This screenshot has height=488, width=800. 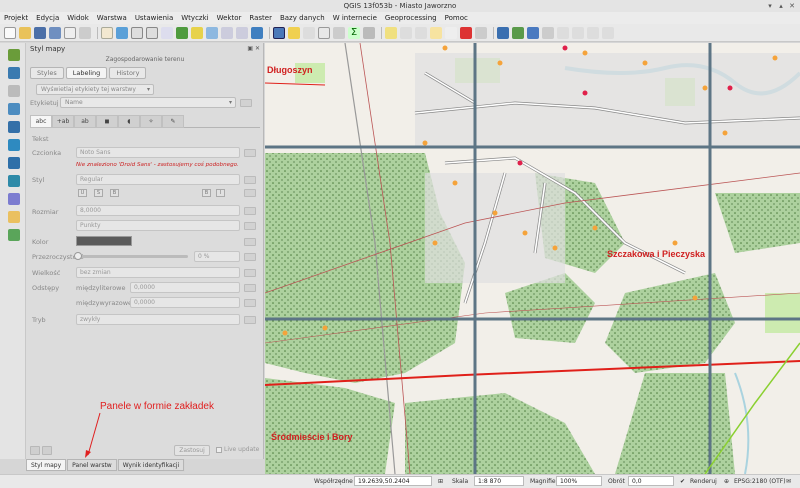 What do you see at coordinates (47, 18) in the screenshot?
I see `menu-edycja: Edycja` at bounding box center [47, 18].